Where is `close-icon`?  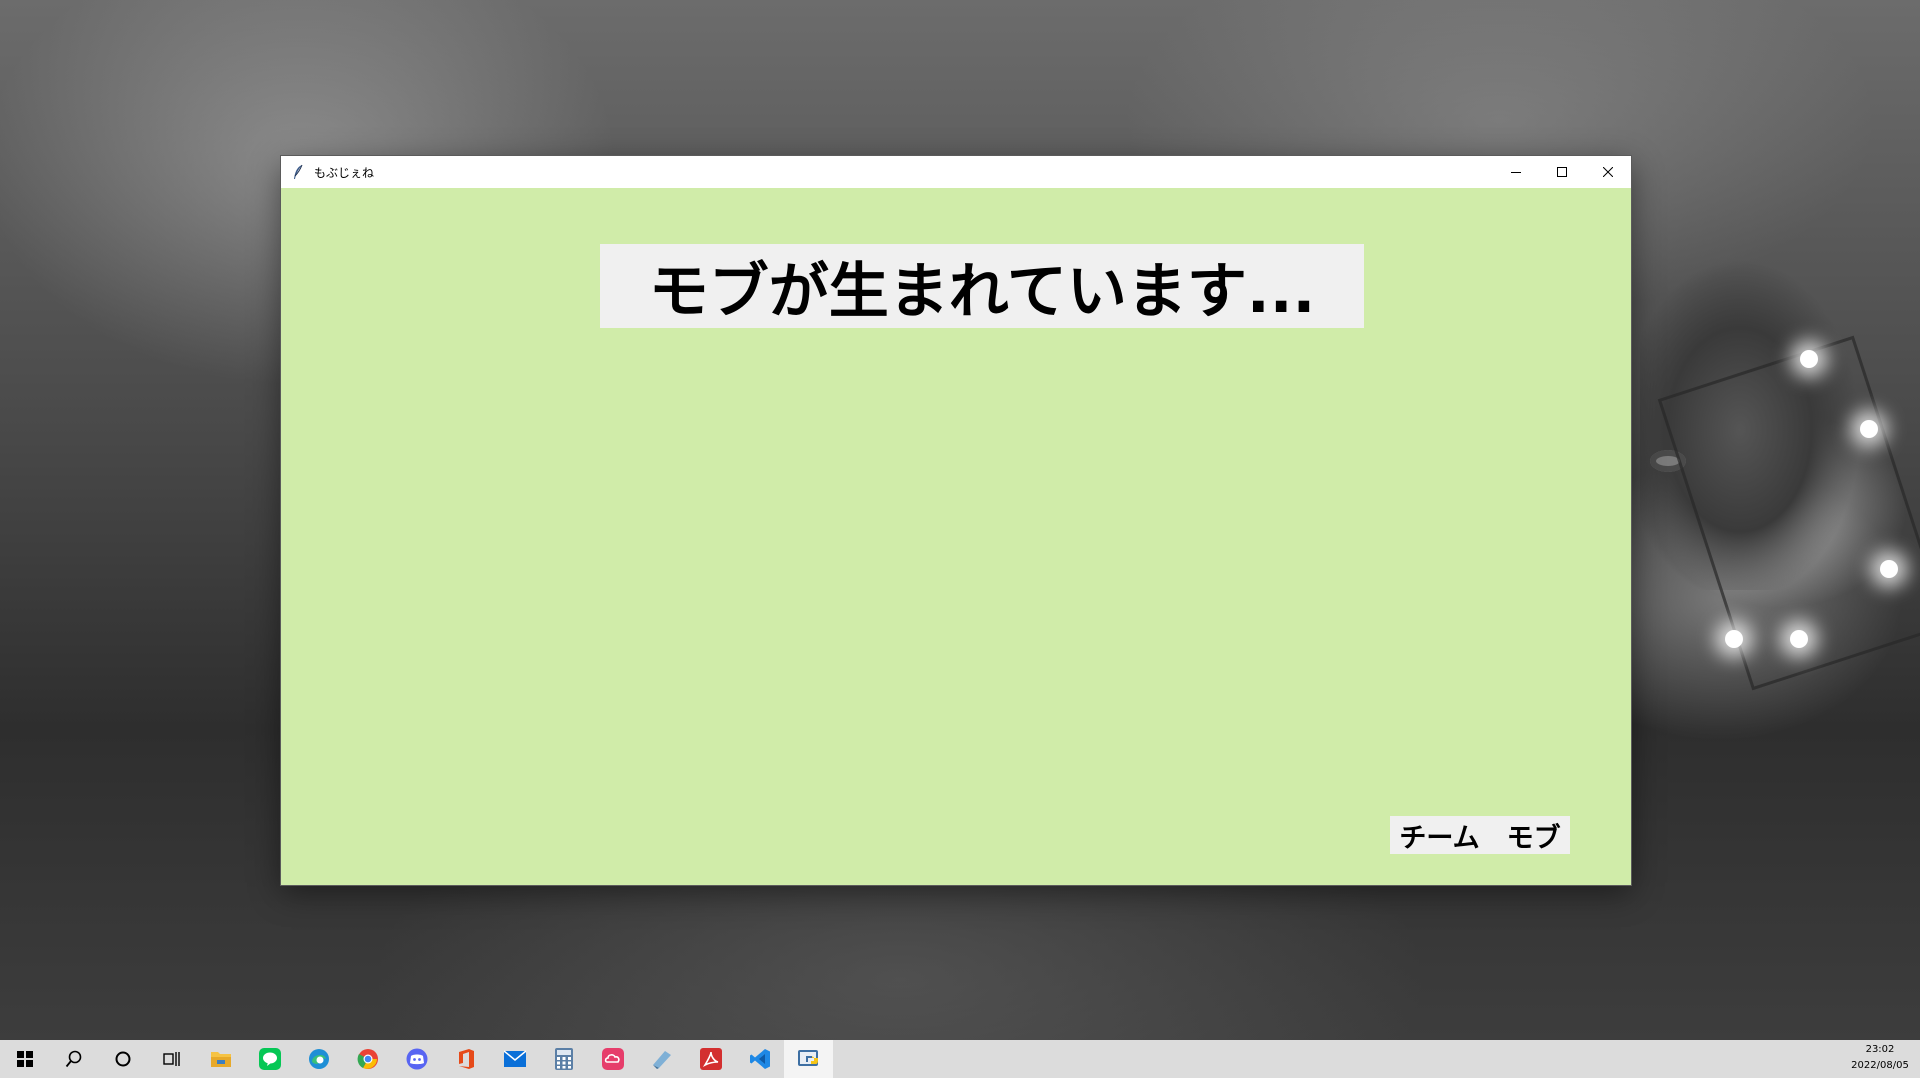 close-icon is located at coordinates (1608, 172).